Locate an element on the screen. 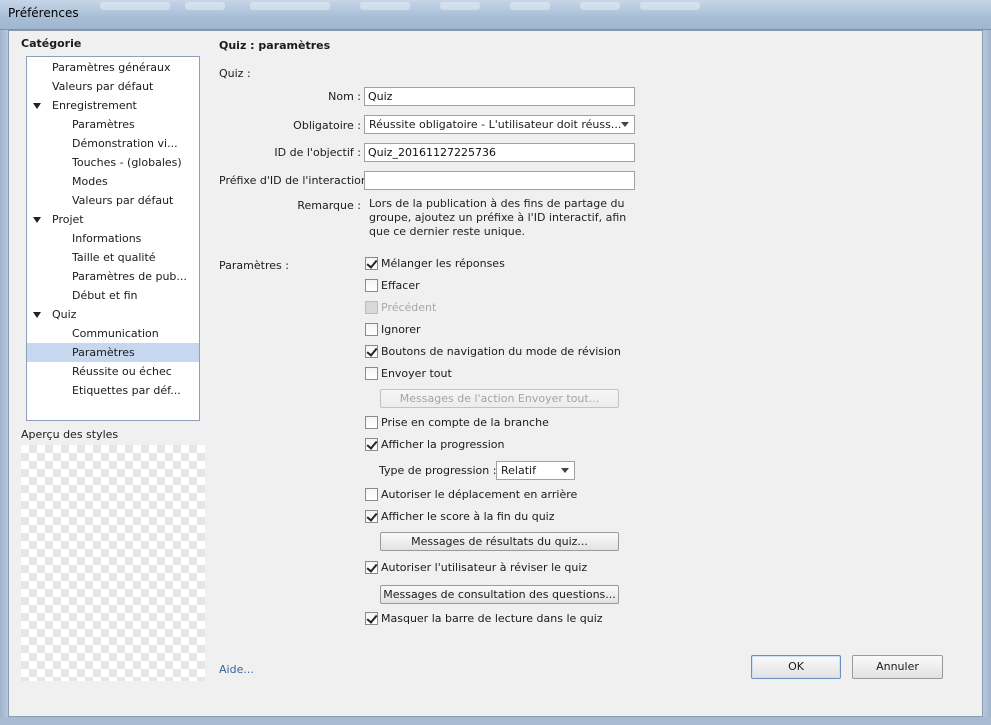 The width and height of the screenshot is (991, 725). page-title: Quiz : paramètres is located at coordinates (275, 45).